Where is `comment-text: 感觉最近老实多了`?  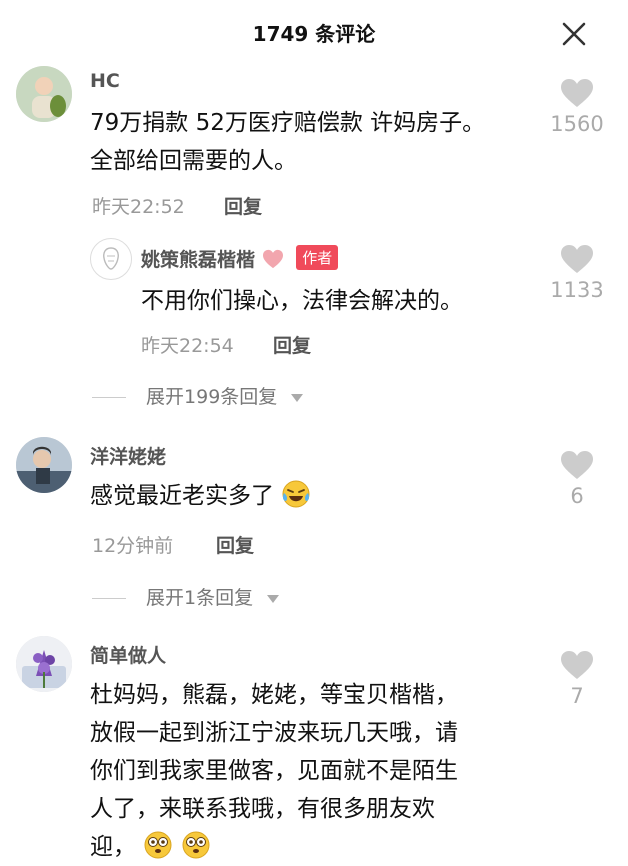
comment-text: 感觉最近老实多了 is located at coordinates (200, 496).